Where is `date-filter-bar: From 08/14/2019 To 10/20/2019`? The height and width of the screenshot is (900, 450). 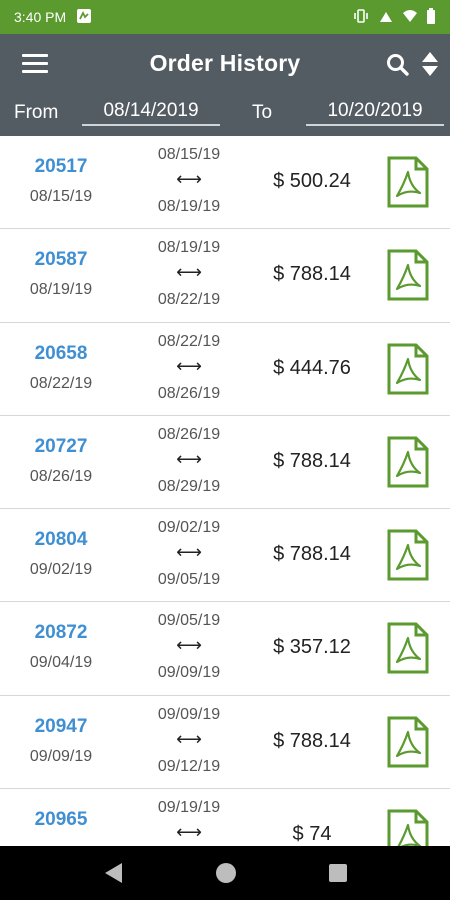 date-filter-bar: From 08/14/2019 To 10/20/2019 is located at coordinates (225, 115).